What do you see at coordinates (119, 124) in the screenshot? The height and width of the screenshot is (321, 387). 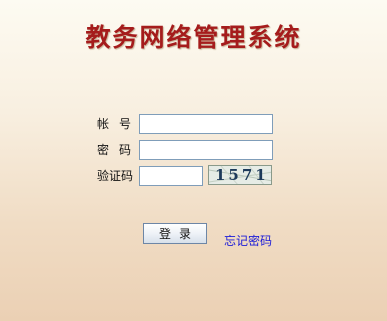 I see `account-label: 帐号` at bounding box center [119, 124].